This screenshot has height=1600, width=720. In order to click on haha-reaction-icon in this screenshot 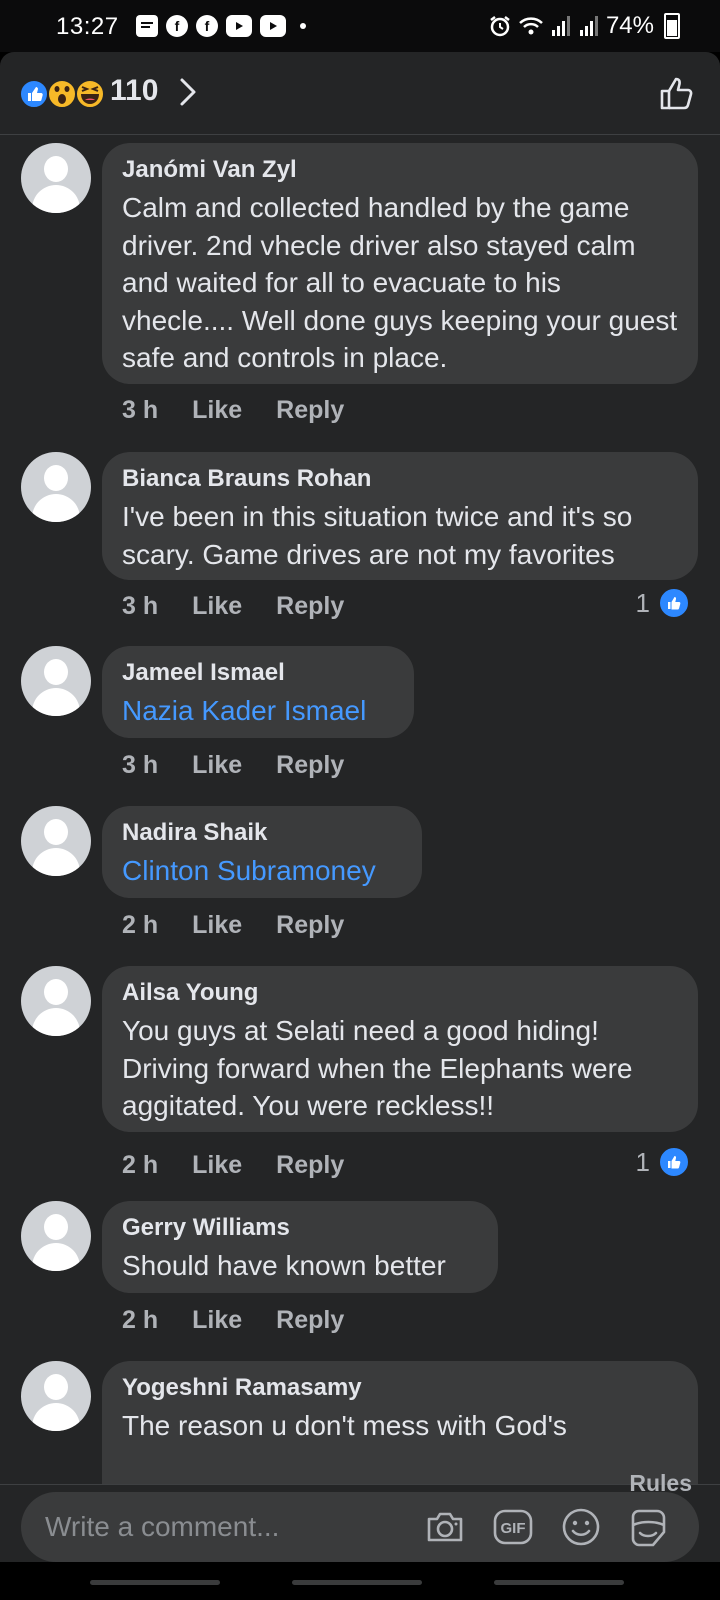, I will do `click(90, 94)`.